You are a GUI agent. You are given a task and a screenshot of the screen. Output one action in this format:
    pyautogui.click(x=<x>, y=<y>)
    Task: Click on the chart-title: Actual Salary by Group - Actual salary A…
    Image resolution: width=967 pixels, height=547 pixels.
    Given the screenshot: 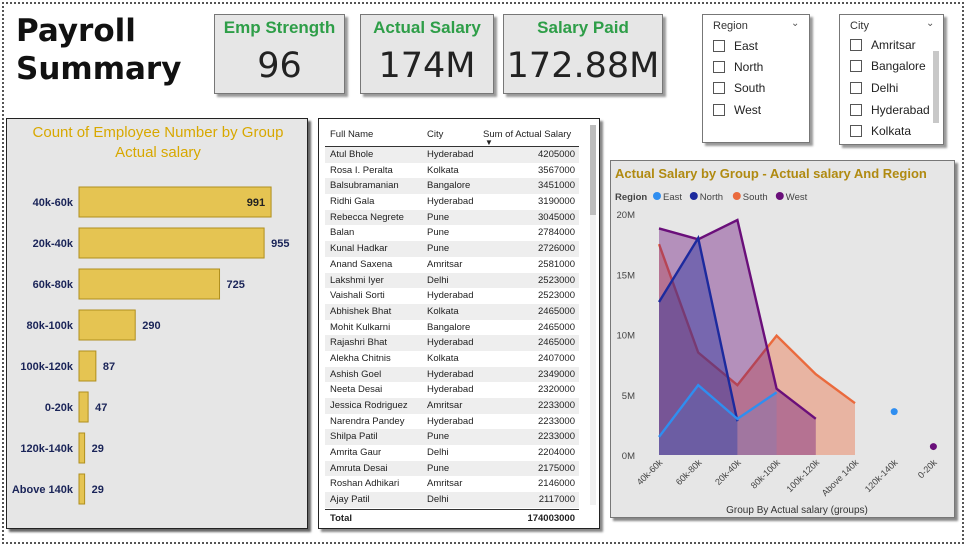 What is the action you would take?
    pyautogui.click(x=771, y=173)
    